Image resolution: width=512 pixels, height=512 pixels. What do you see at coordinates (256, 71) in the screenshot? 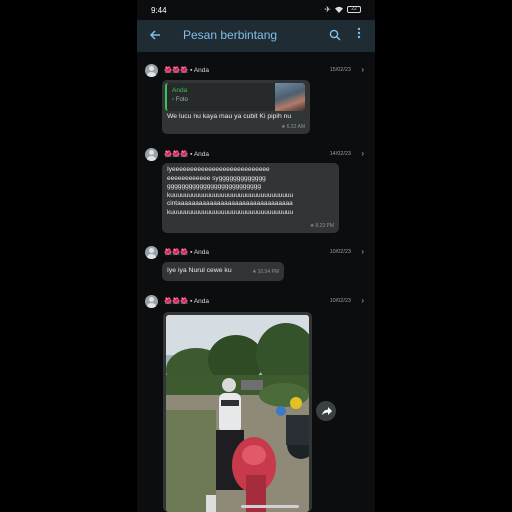
I see `message-header: 🌺🌺🌺 ▪ Anda 15/02/23 ›` at bounding box center [256, 71].